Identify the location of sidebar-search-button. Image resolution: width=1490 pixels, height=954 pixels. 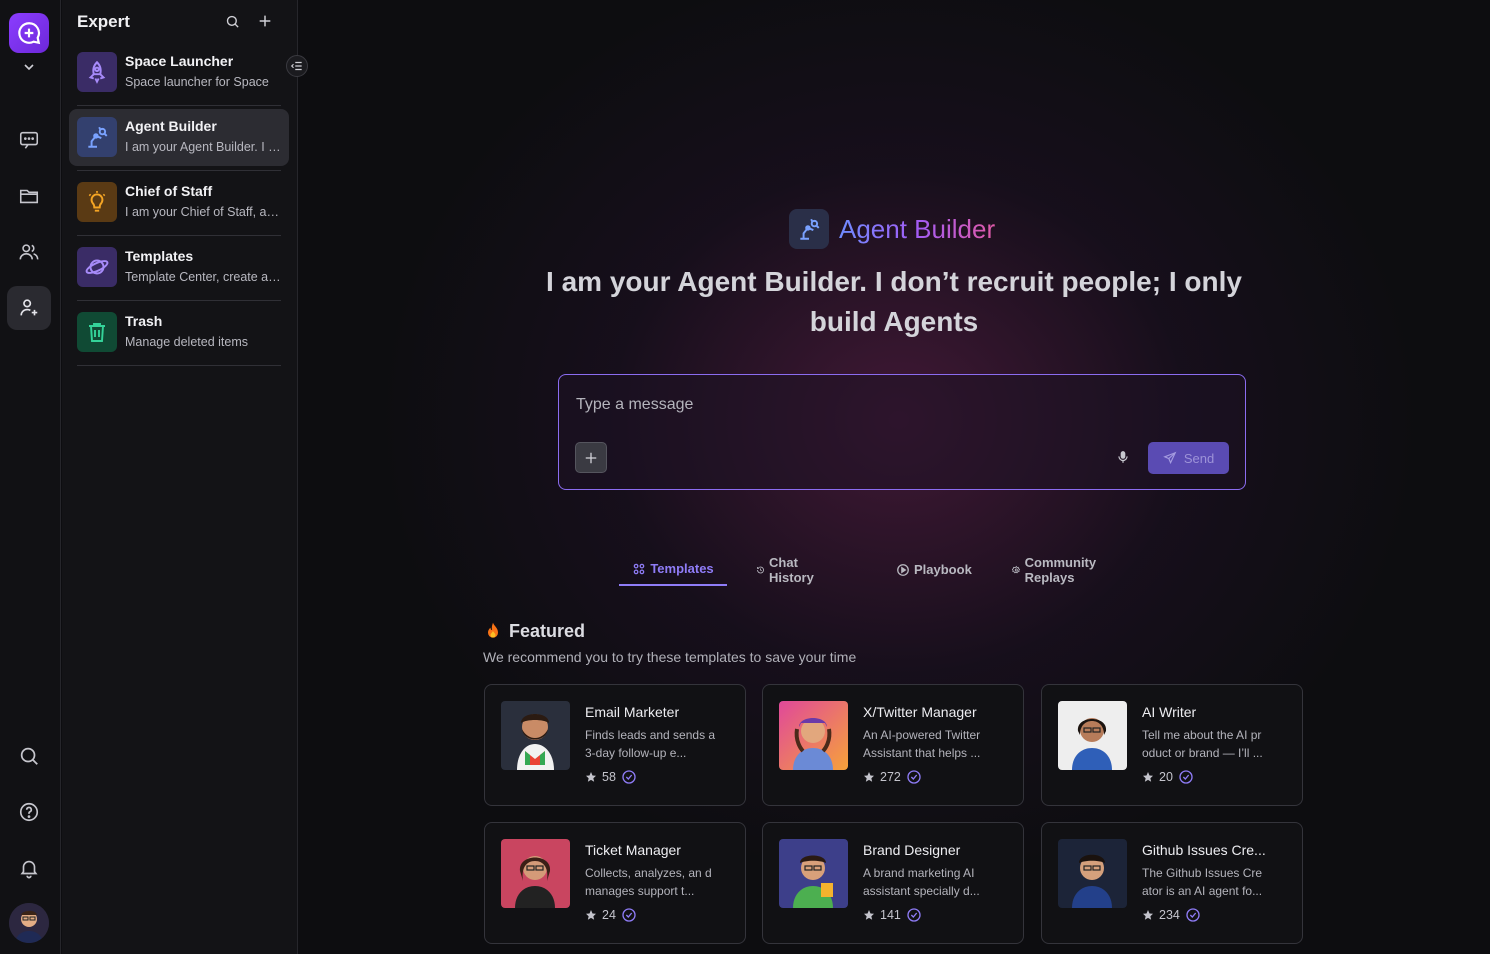
(232, 21).